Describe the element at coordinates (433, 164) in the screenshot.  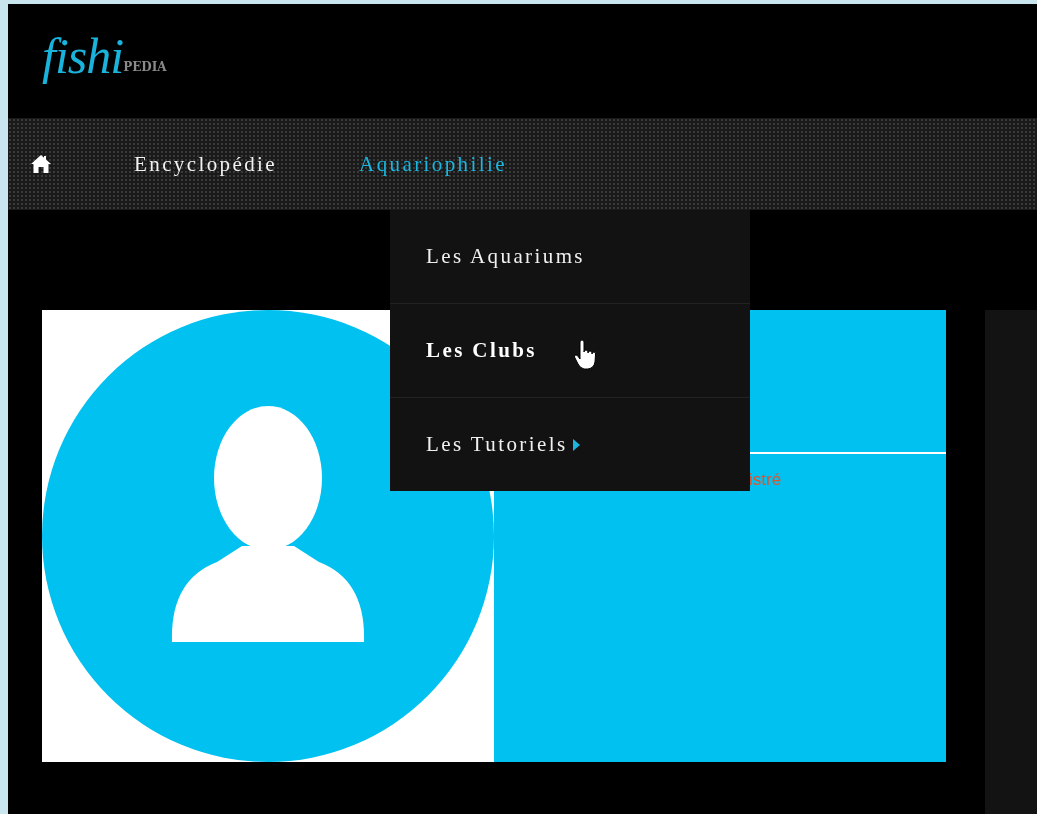
I see `nav-link: Aquariophilie` at that location.